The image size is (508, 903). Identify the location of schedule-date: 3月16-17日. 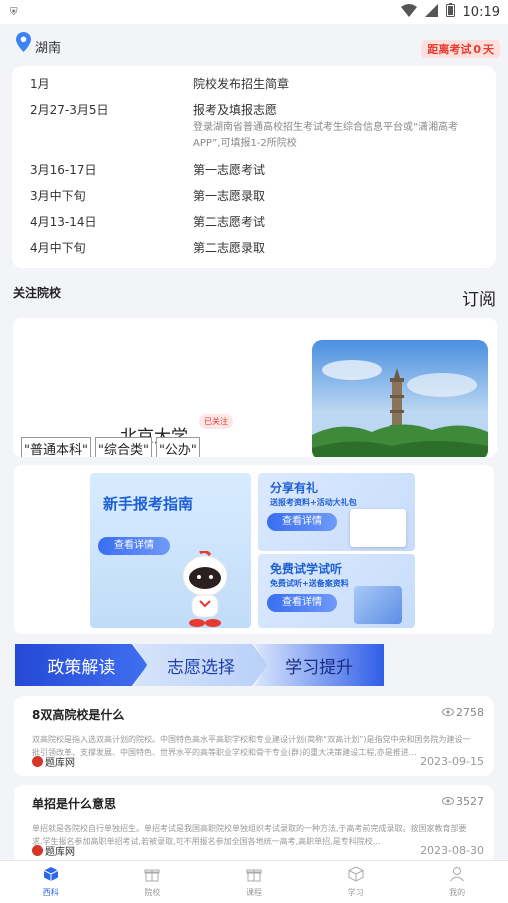
(63, 170).